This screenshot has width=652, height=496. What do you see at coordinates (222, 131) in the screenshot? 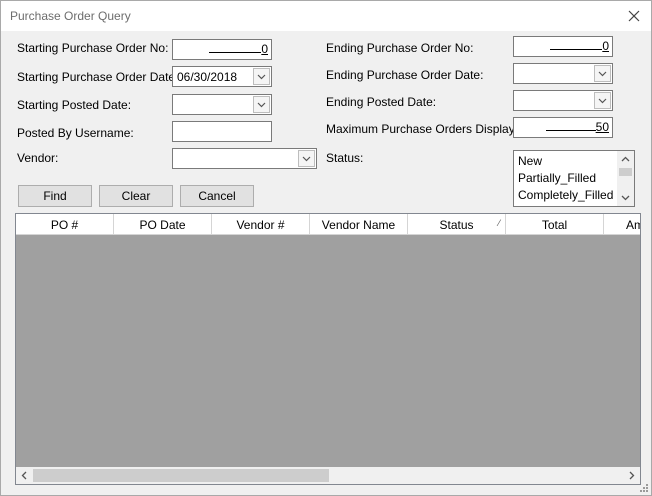
I see `posted-by-username-field` at bounding box center [222, 131].